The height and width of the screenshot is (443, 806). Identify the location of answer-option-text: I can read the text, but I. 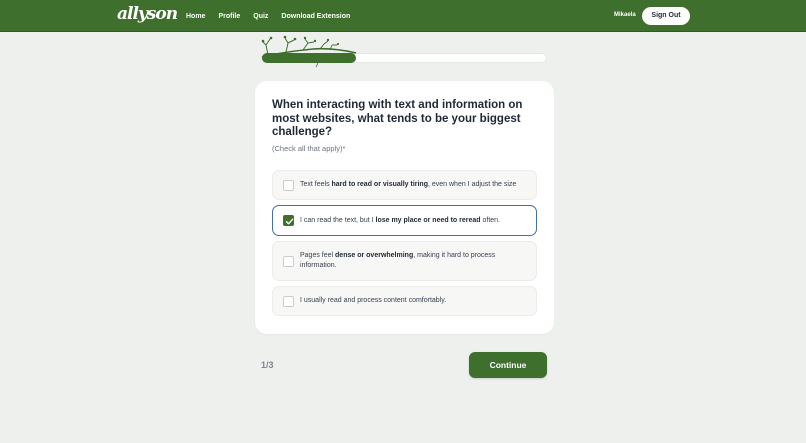
(338, 220).